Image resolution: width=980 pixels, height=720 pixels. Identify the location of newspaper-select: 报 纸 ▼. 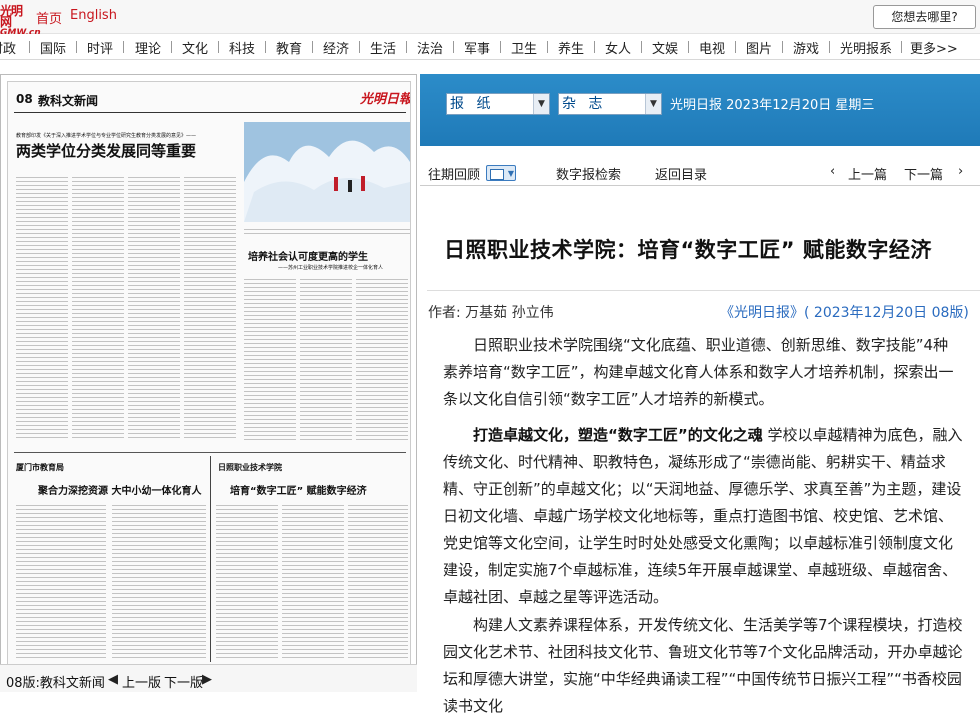
(498, 104).